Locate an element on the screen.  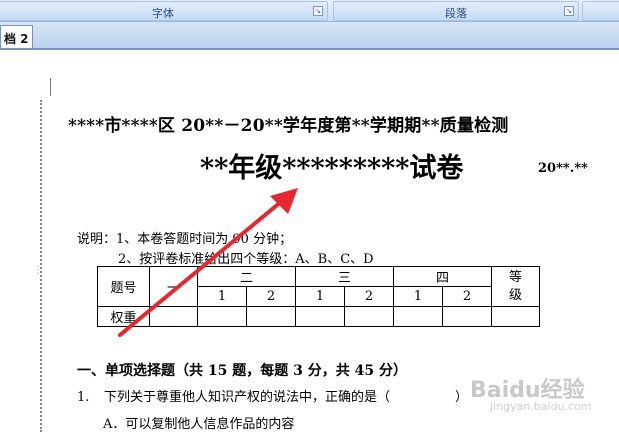
table-weight-label: 权重 is located at coordinates (123, 316).